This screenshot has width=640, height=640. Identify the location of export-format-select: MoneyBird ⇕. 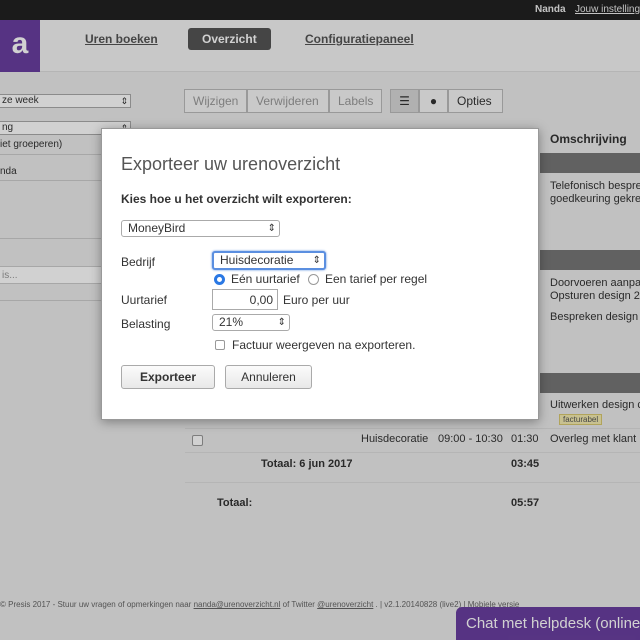
(200, 228).